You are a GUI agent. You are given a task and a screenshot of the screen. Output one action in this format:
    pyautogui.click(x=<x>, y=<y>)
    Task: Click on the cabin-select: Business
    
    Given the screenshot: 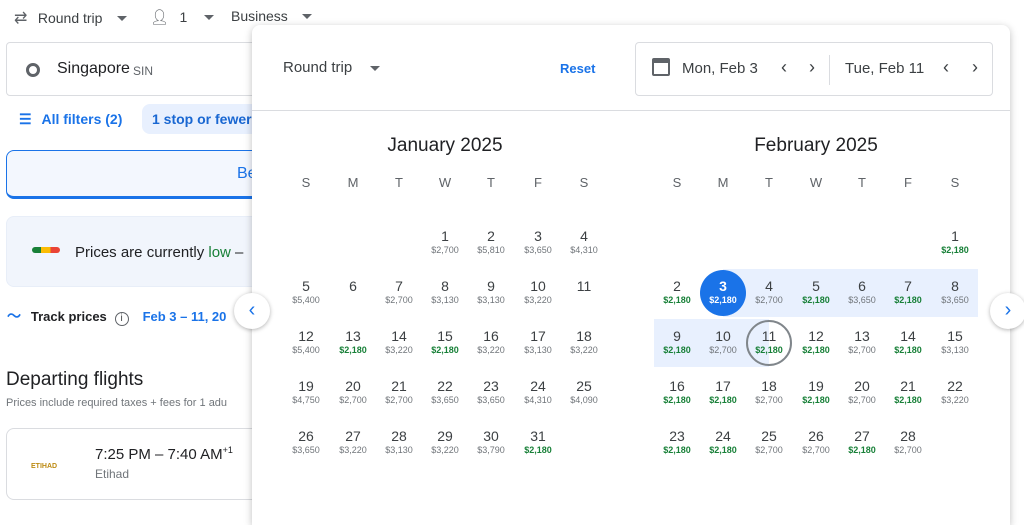 What is the action you would take?
    pyautogui.click(x=272, y=17)
    